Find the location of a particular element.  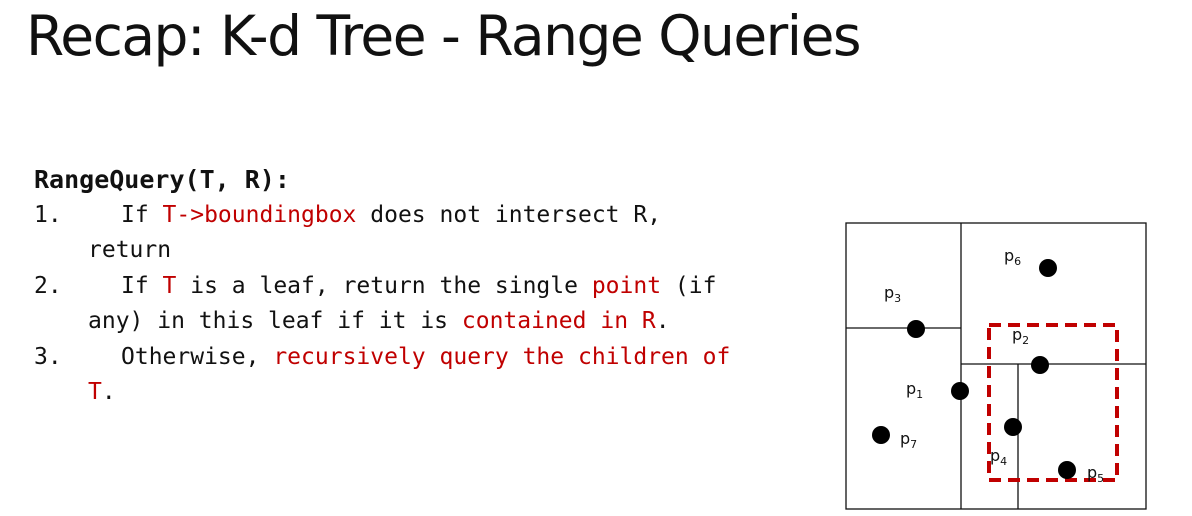

query-range is located at coordinates (1053, 402).